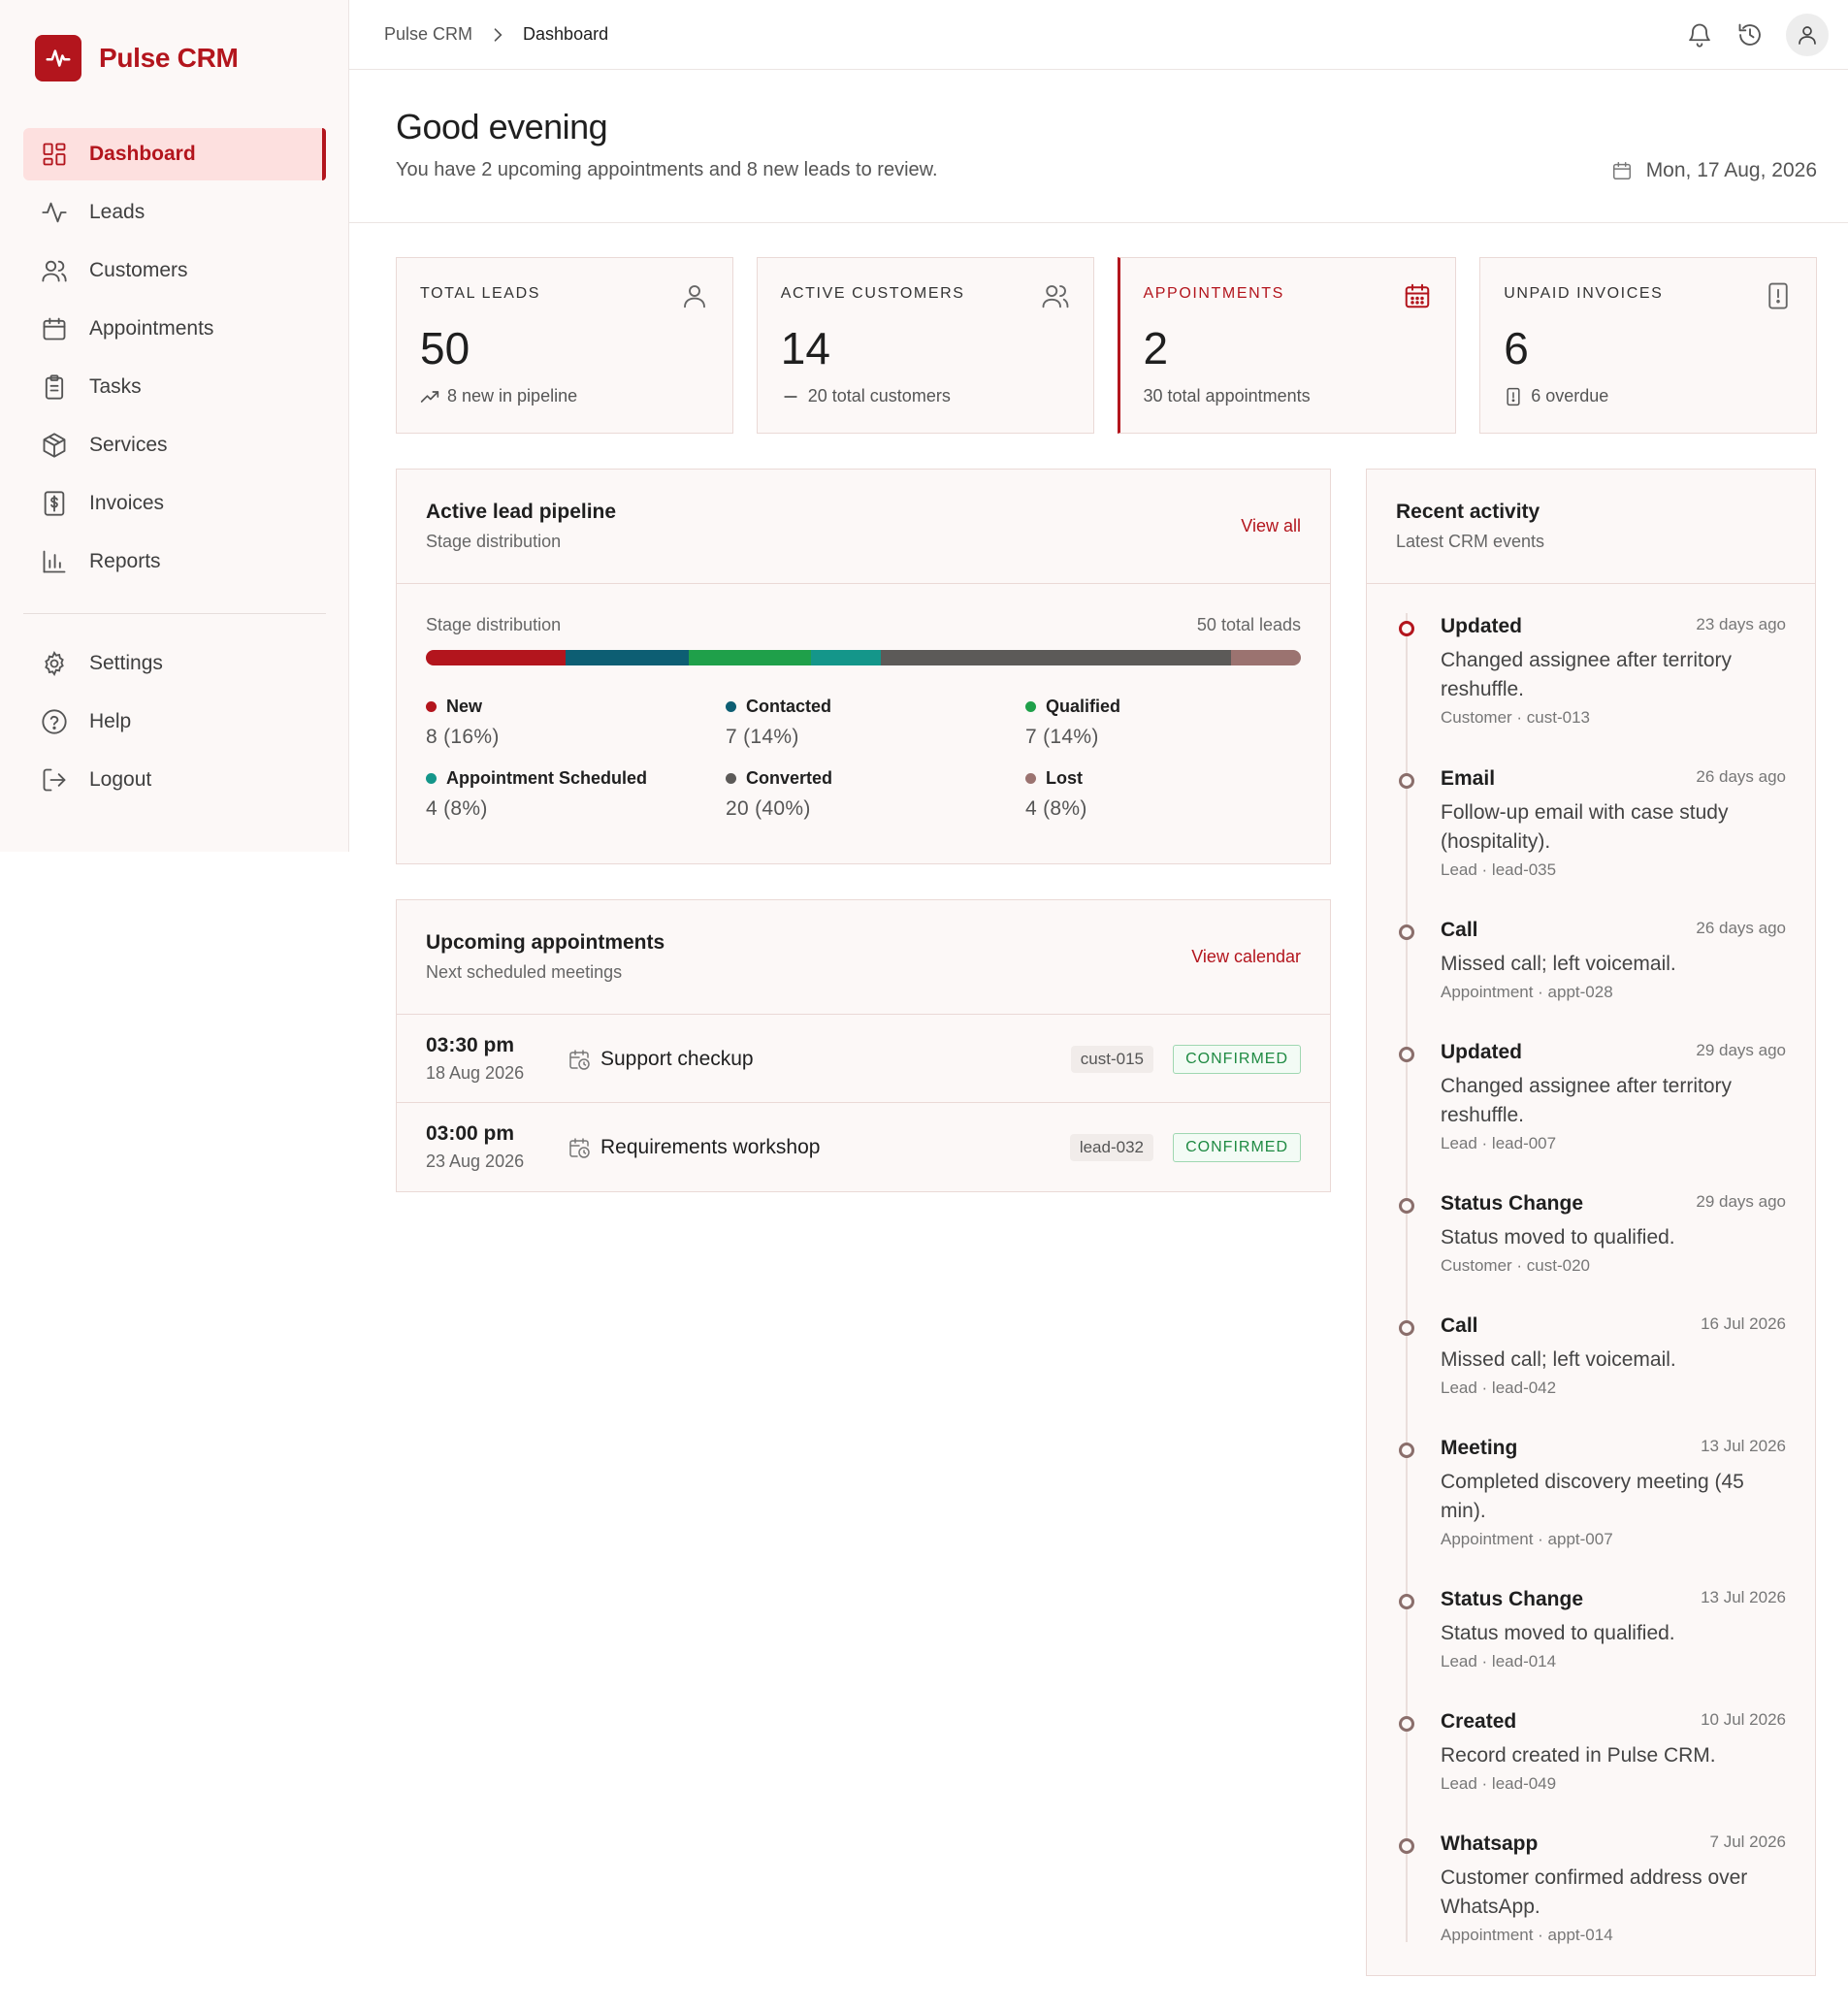 This screenshot has width=1848, height=2011. I want to click on calendar-grid-icon, so click(1417, 295).